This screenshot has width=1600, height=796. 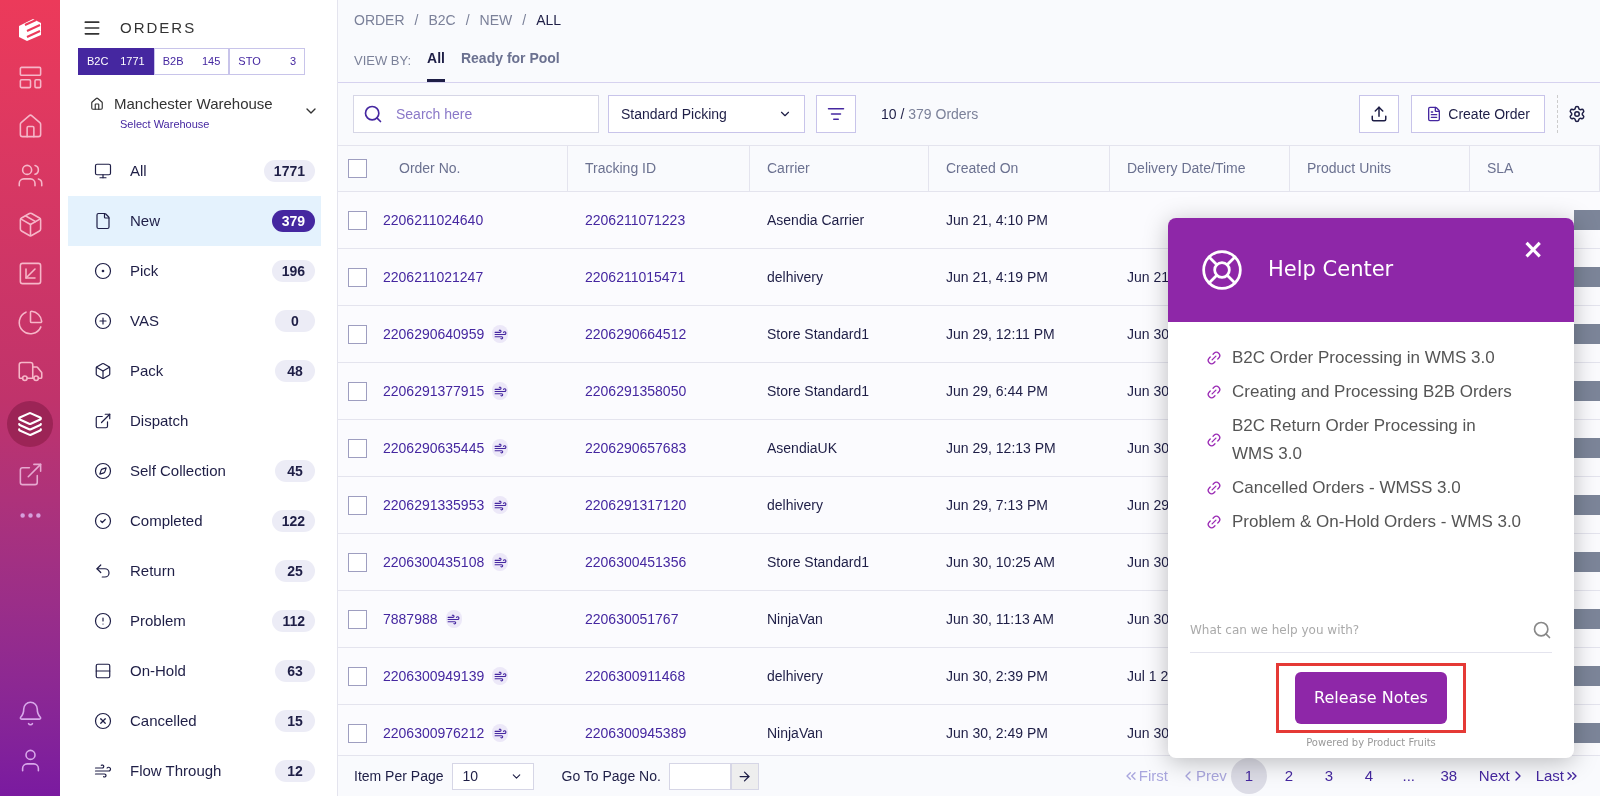 What do you see at coordinates (194, 621) in the screenshot?
I see `sidebar-item: Problem 112` at bounding box center [194, 621].